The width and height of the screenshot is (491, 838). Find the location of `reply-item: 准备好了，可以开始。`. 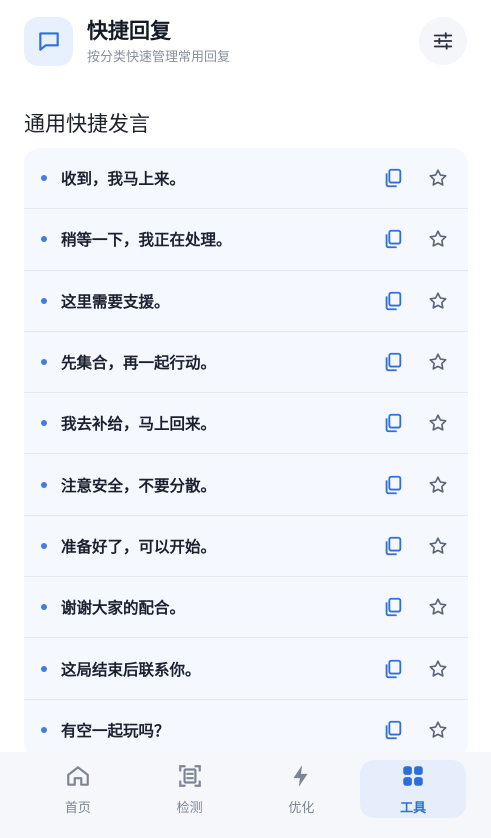

reply-item: 准备好了，可以开始。 is located at coordinates (246, 547).